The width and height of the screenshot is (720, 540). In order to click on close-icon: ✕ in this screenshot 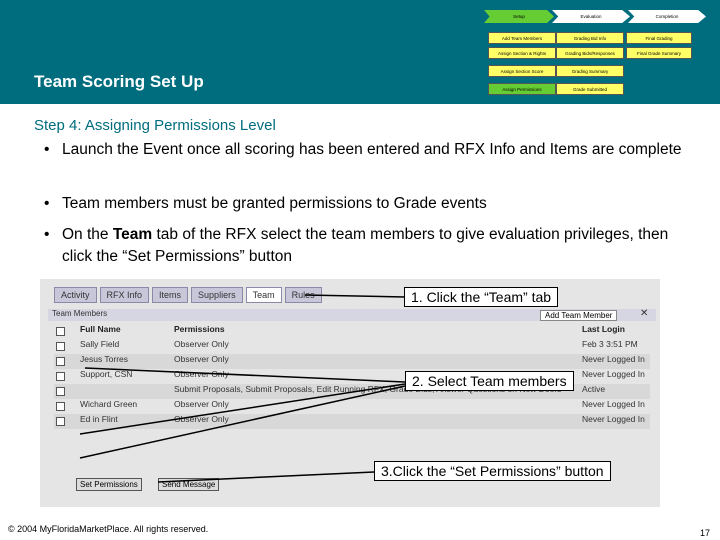, I will do `click(644, 313)`.